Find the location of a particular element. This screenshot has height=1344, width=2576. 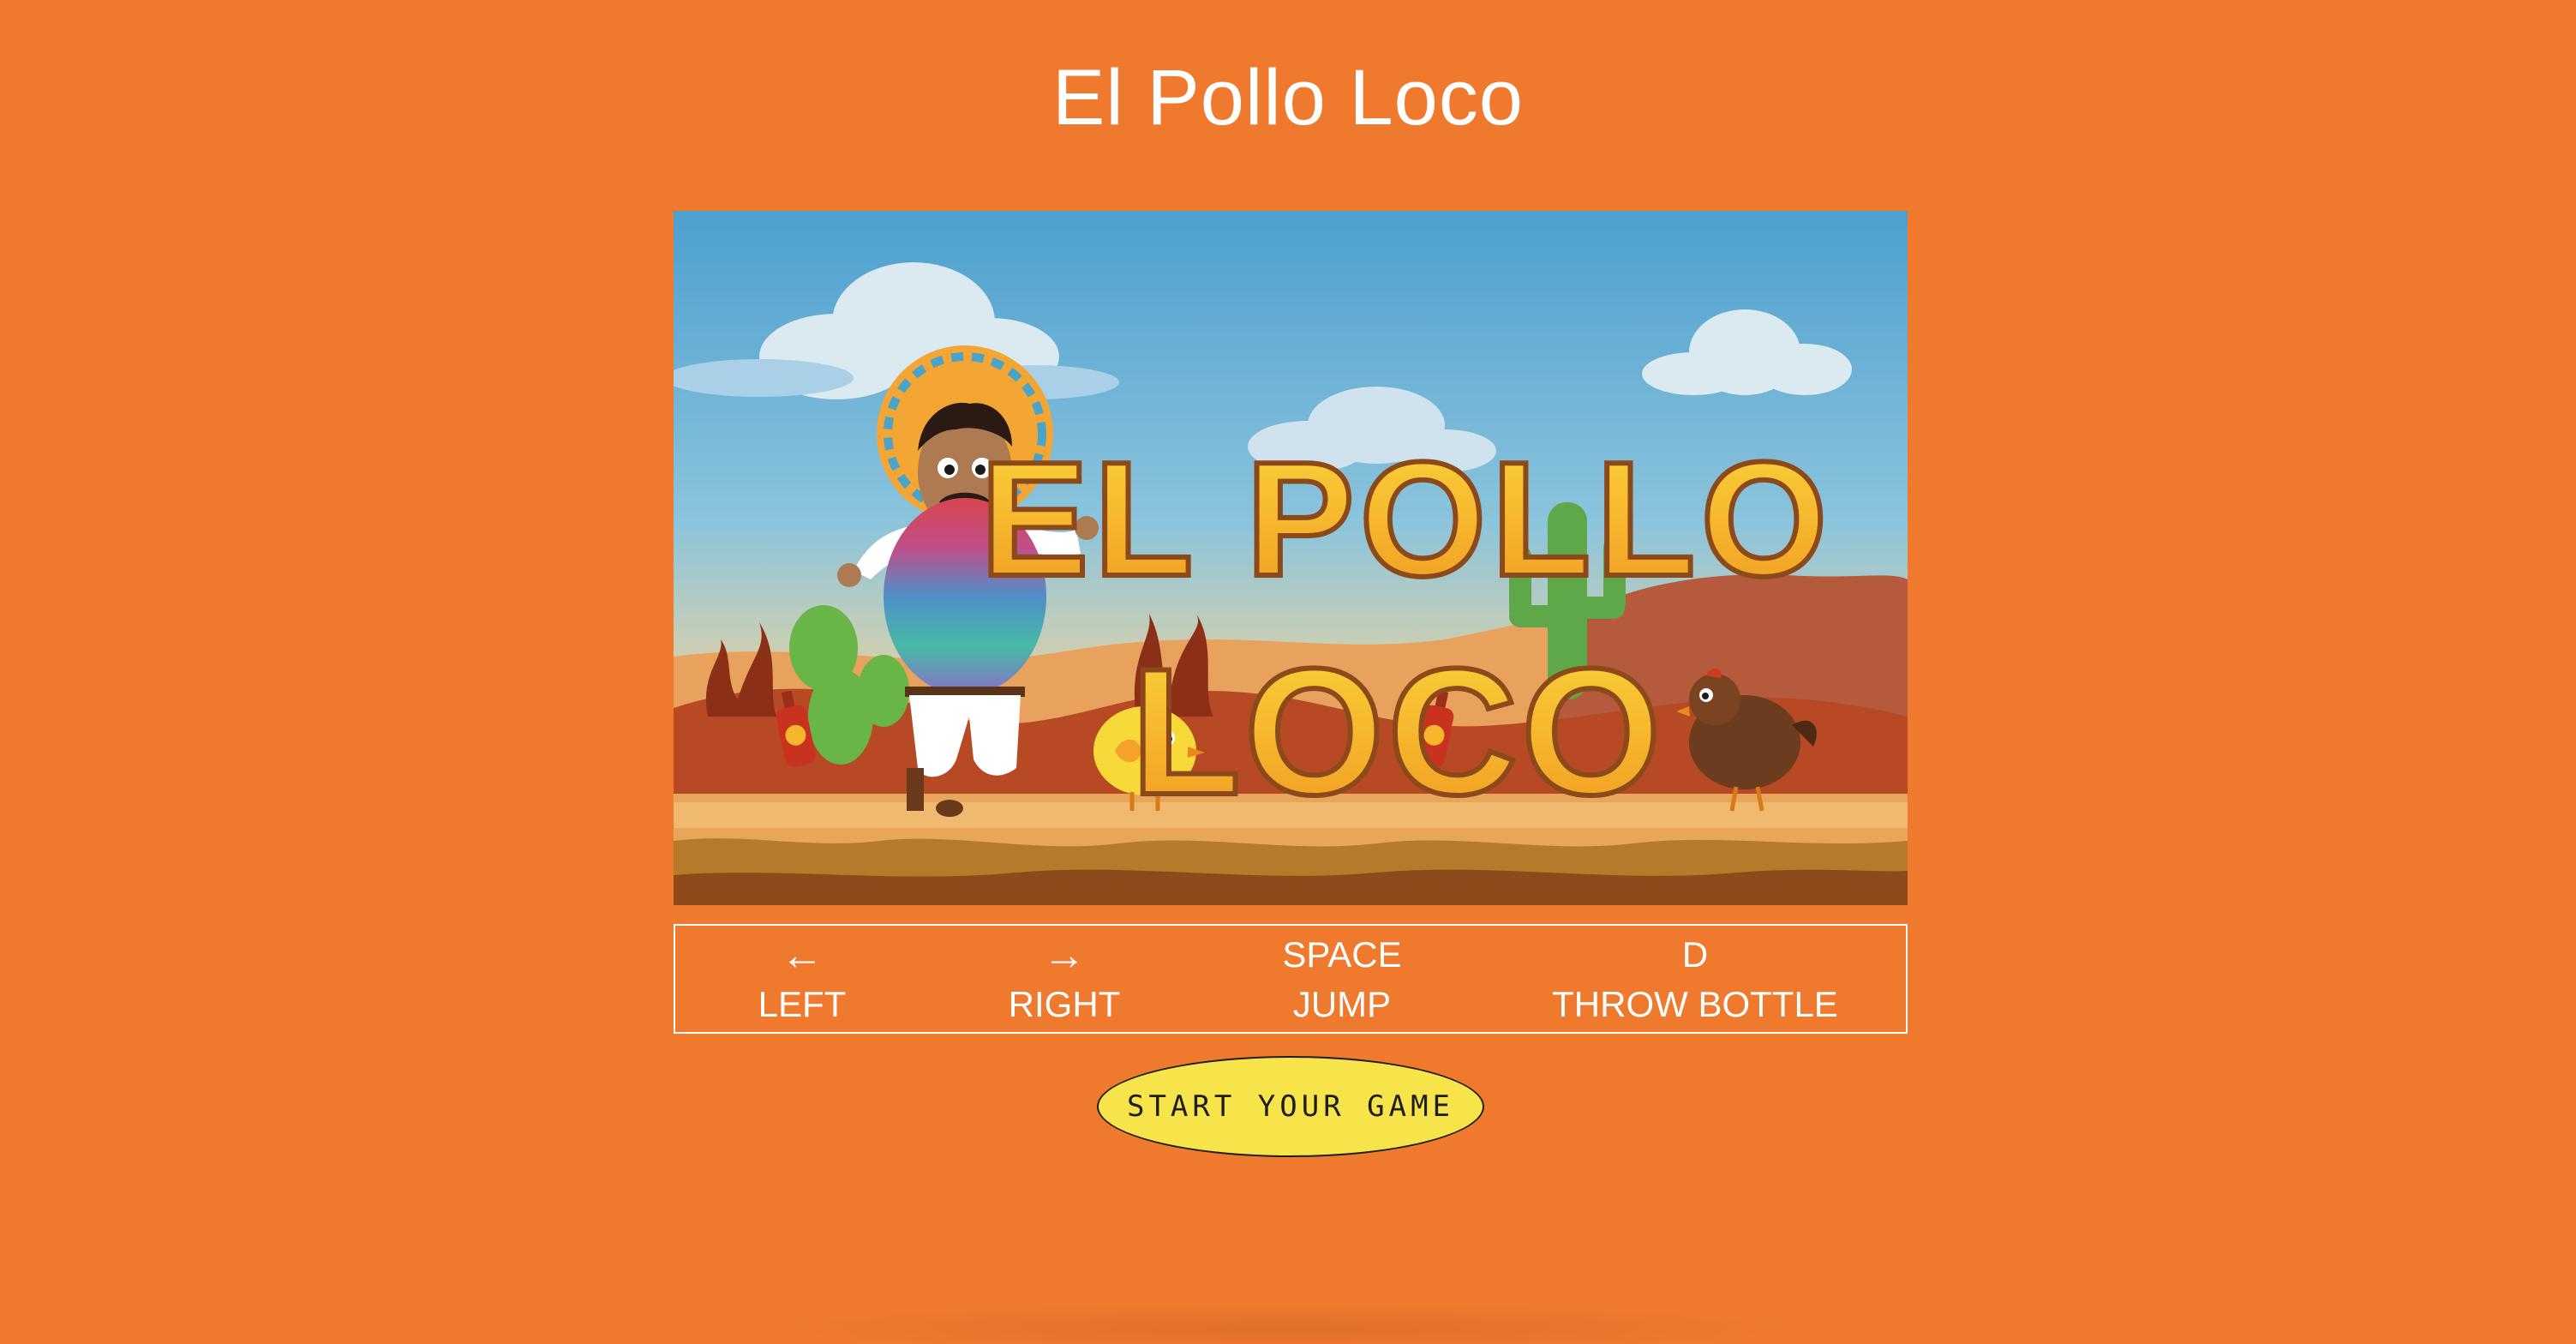

control-jump: SPACE JUMP is located at coordinates (1342, 980).